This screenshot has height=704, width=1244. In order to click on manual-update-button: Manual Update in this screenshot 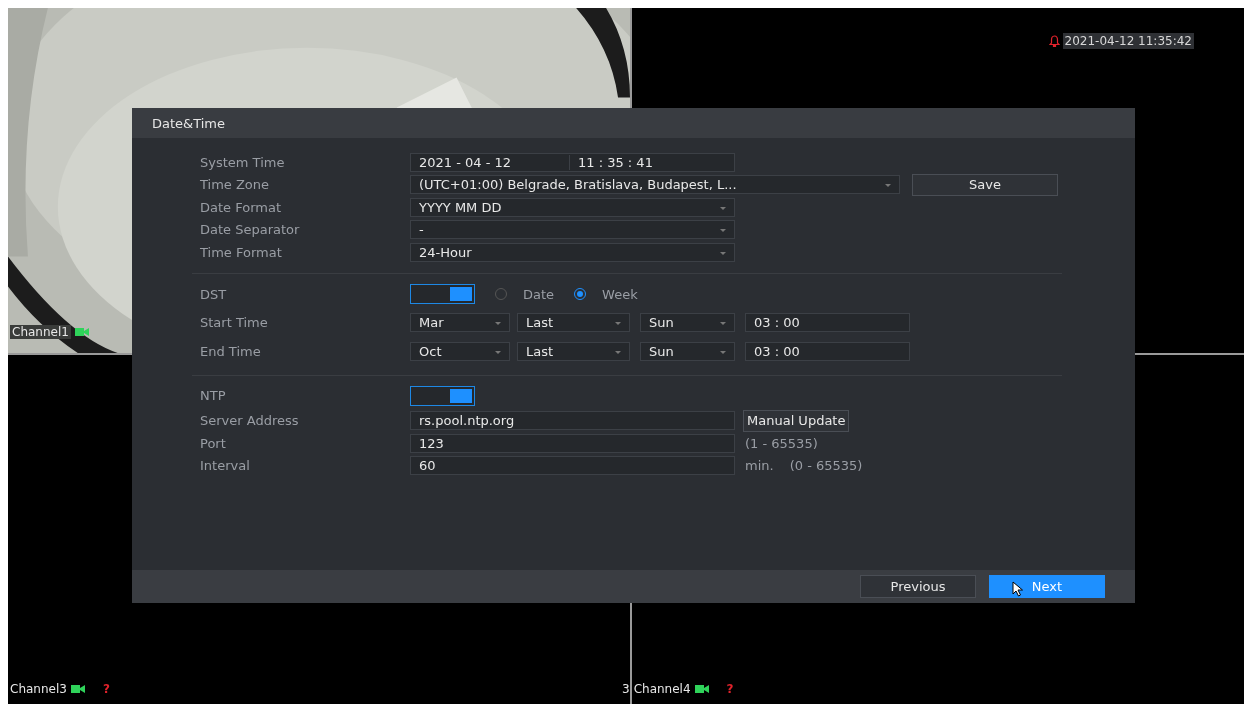, I will do `click(796, 420)`.